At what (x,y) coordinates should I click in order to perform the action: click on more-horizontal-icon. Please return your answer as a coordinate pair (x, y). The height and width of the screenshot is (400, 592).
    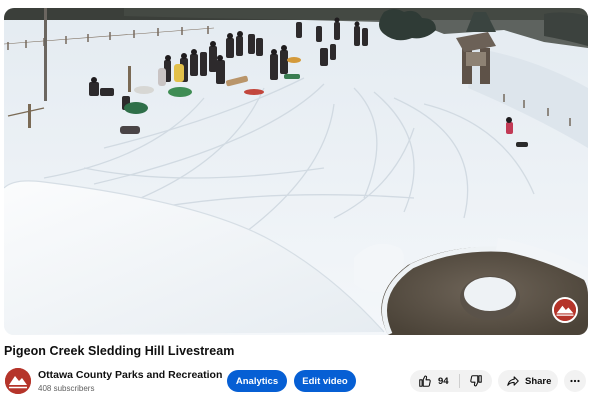
    Looking at the image, I should click on (575, 381).